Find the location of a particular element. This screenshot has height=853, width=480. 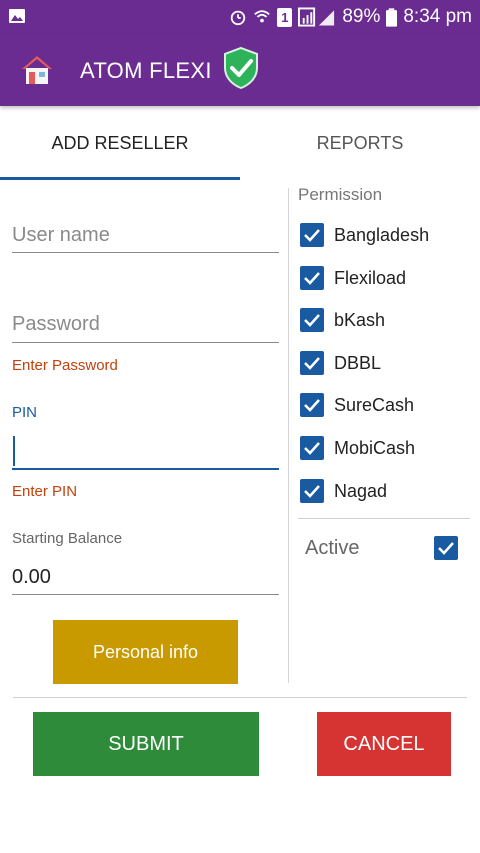

shield-check-icon is located at coordinates (241, 68).